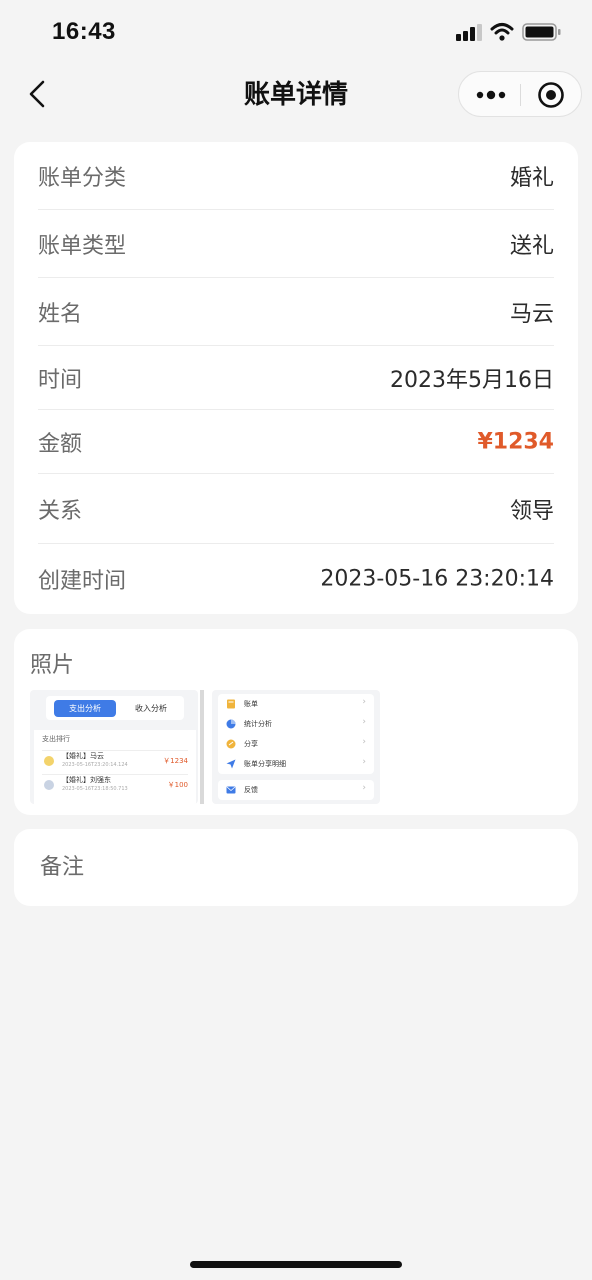  Describe the element at coordinates (84, 31) in the screenshot. I see `status-time: 16:43` at that location.